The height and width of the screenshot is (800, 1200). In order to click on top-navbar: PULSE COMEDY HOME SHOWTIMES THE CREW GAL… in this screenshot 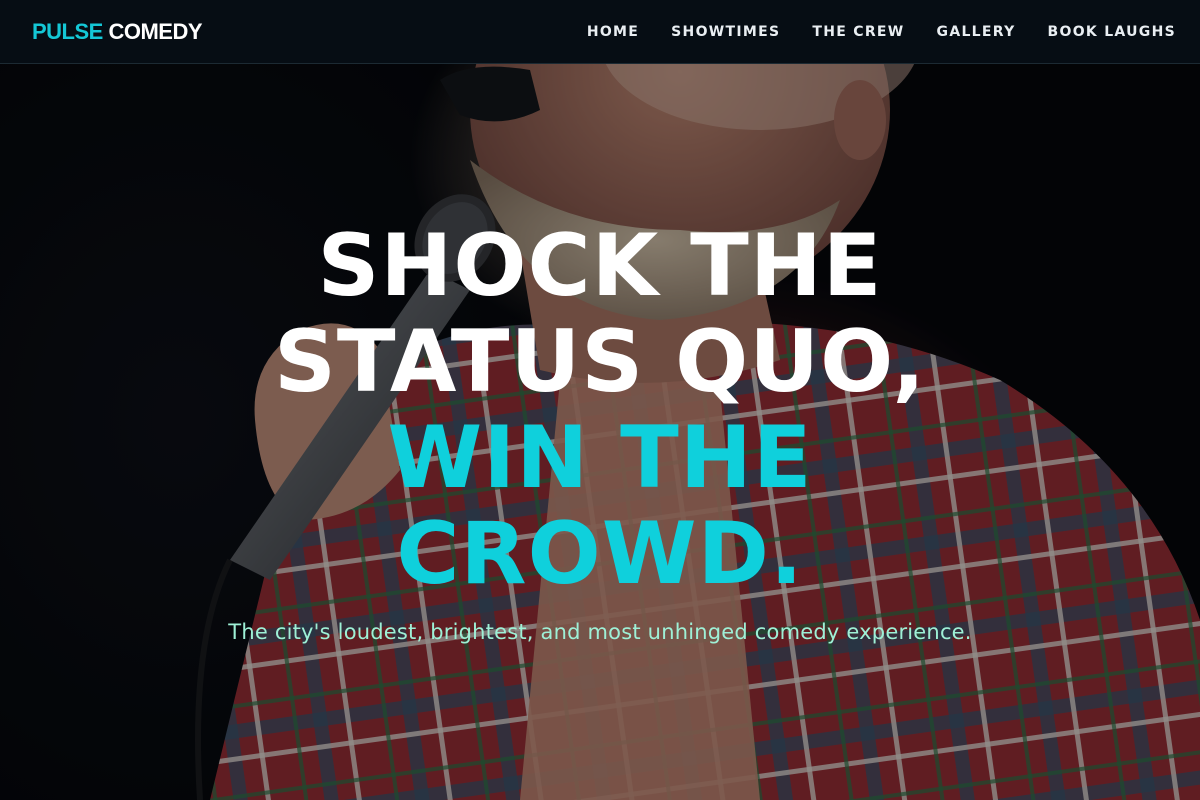, I will do `click(600, 32)`.